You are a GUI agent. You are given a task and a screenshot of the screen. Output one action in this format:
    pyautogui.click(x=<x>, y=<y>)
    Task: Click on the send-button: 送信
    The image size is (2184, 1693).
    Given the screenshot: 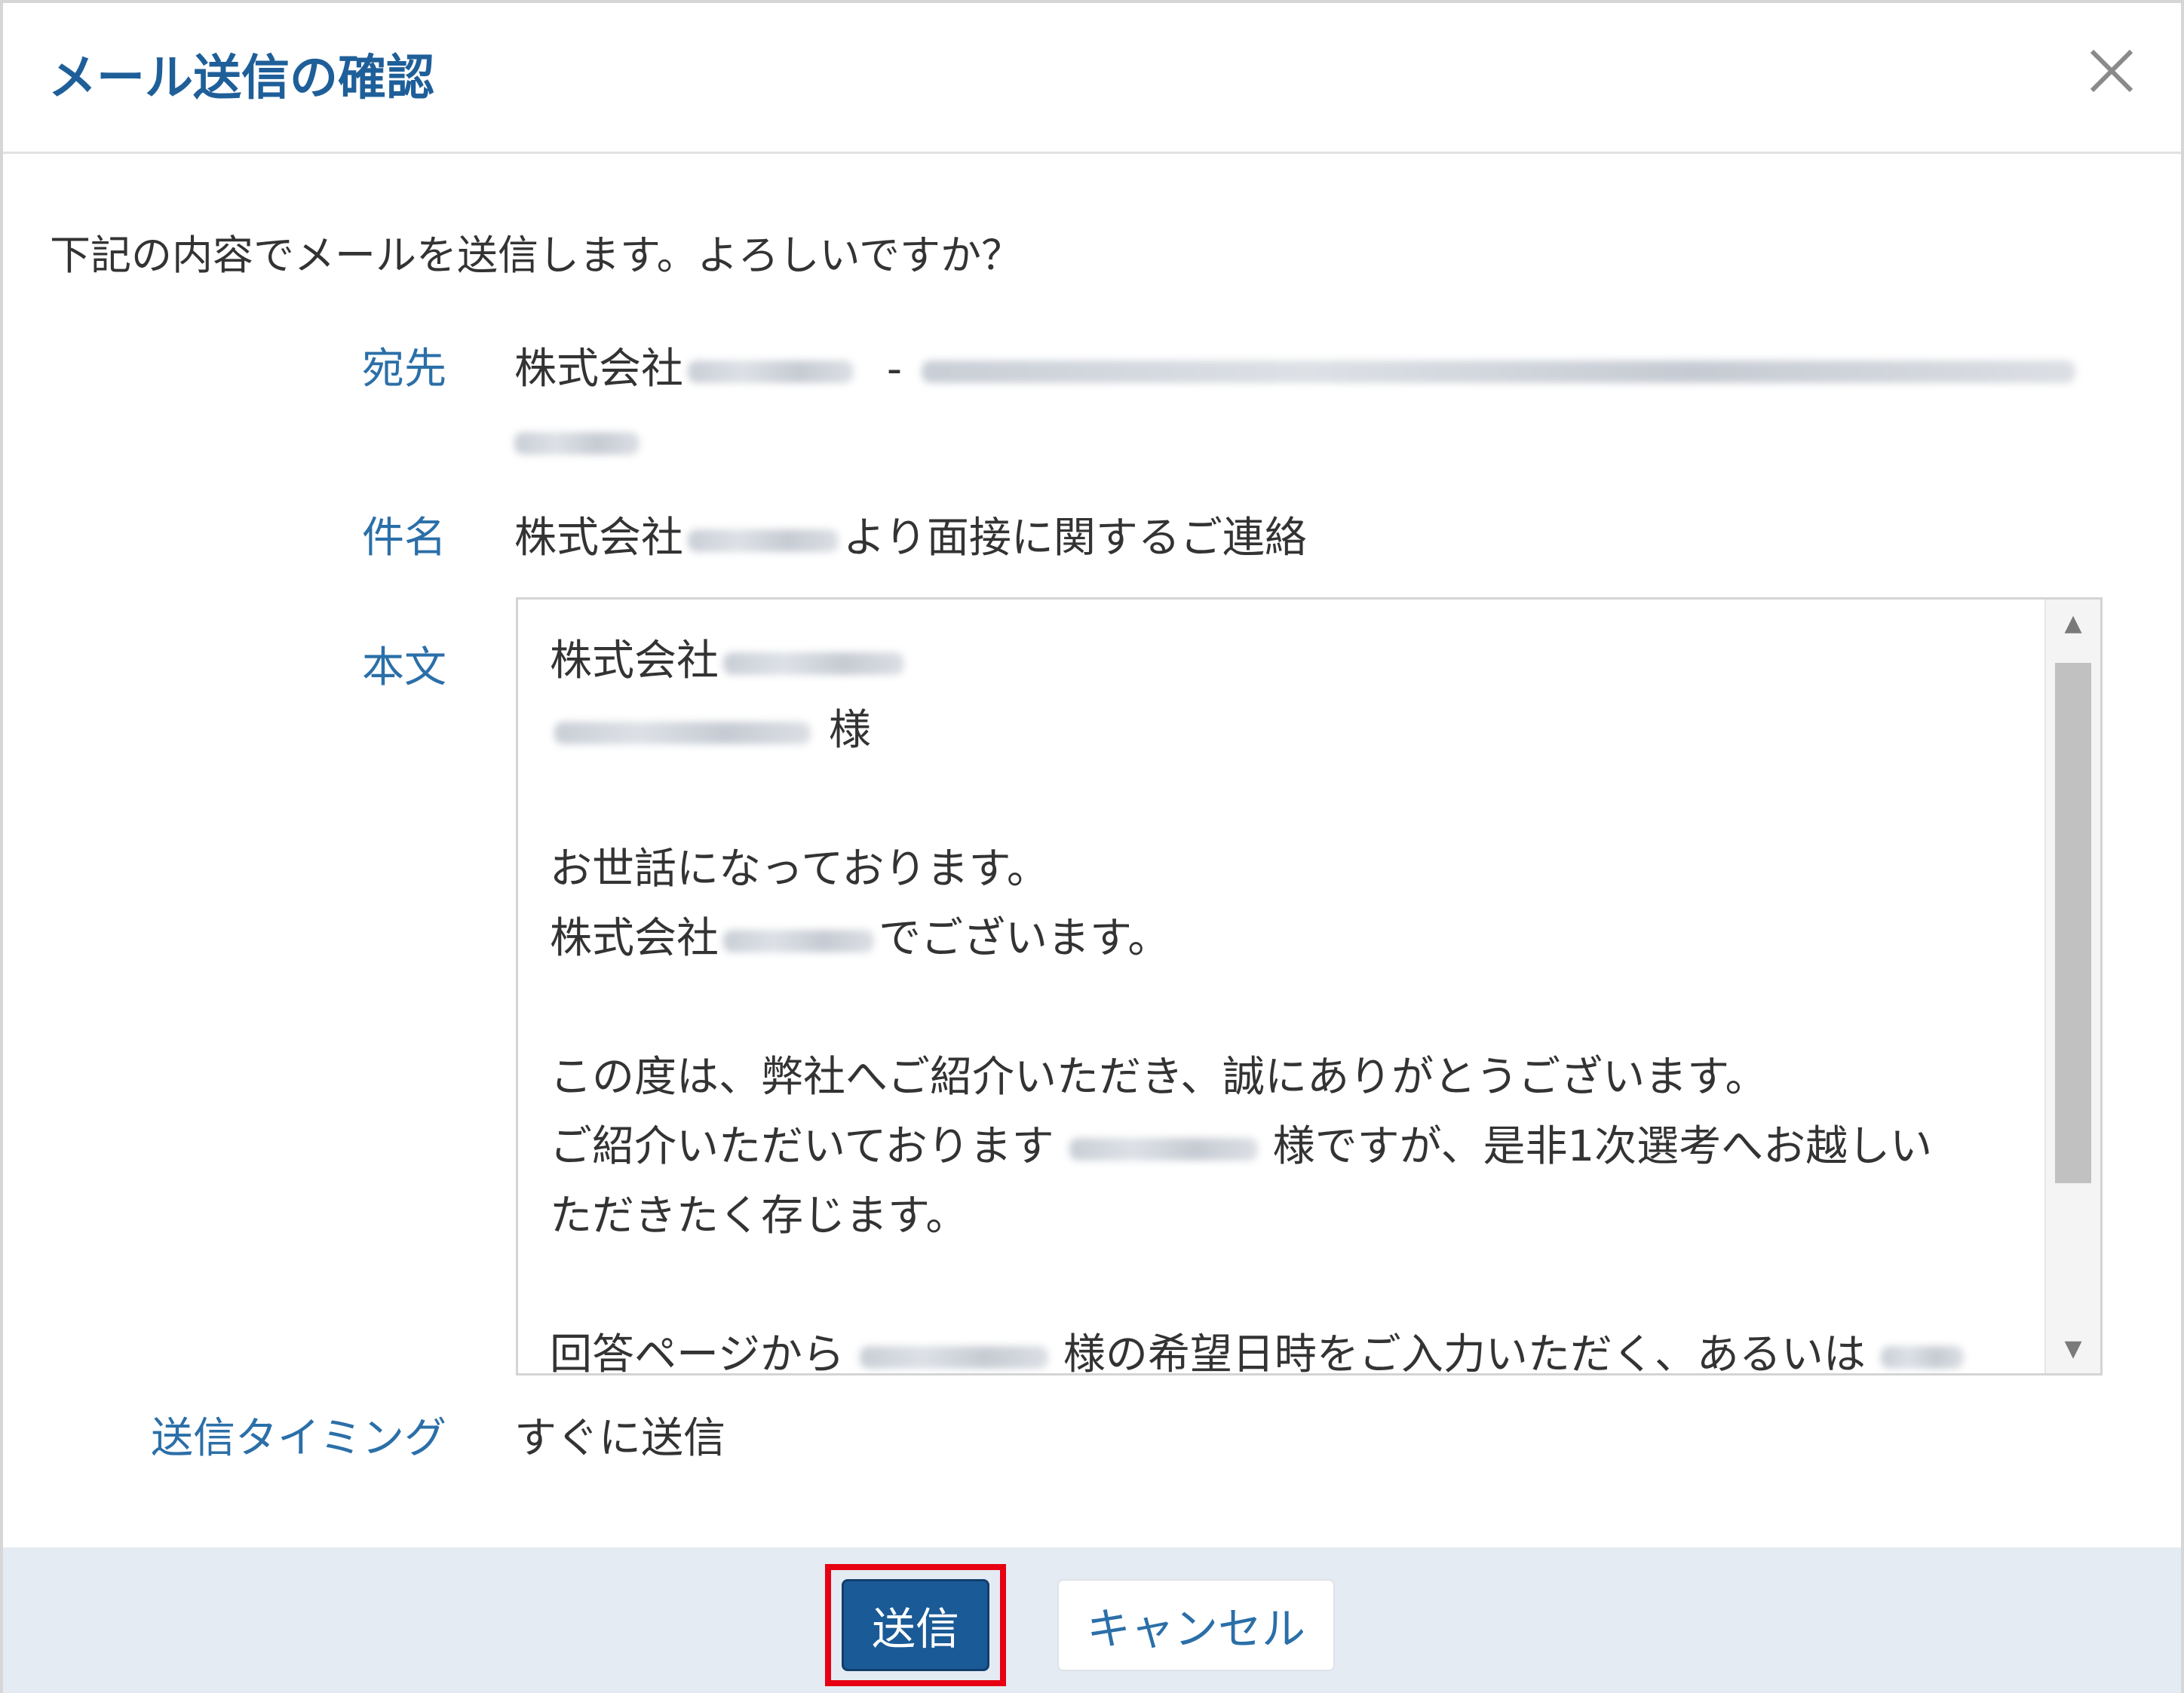 What is the action you would take?
    pyautogui.click(x=915, y=1625)
    